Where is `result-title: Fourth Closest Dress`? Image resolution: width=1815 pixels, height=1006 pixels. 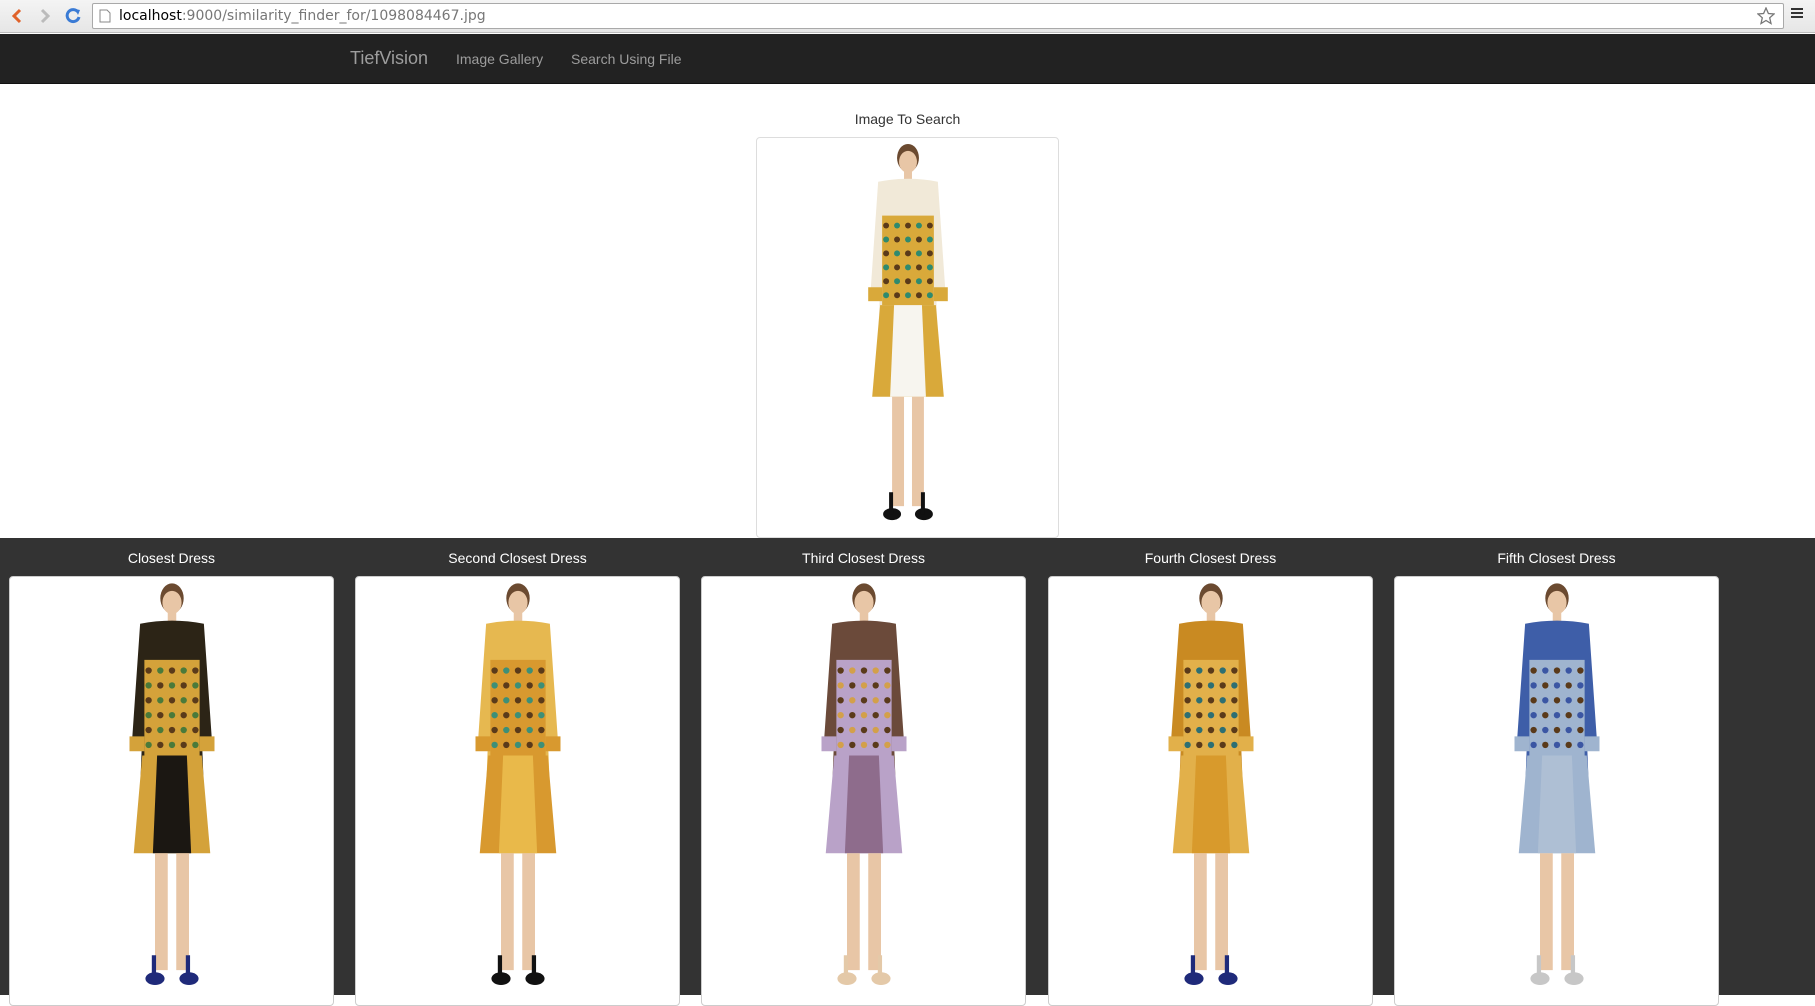
result-title: Fourth Closest Dress is located at coordinates (1210, 558).